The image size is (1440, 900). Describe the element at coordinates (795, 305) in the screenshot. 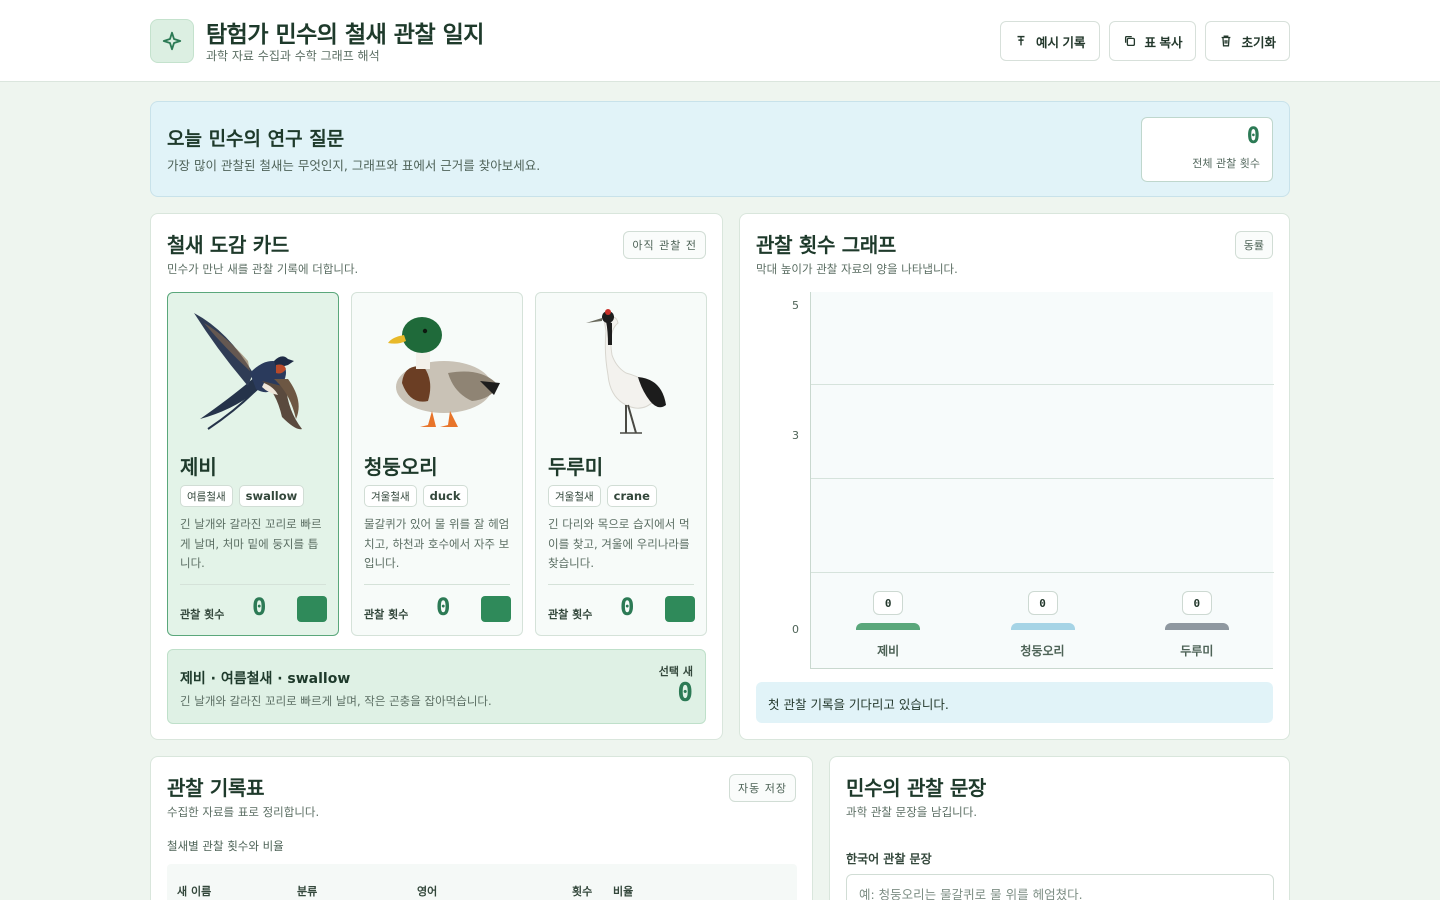

I see `y-tick-label: 5` at that location.